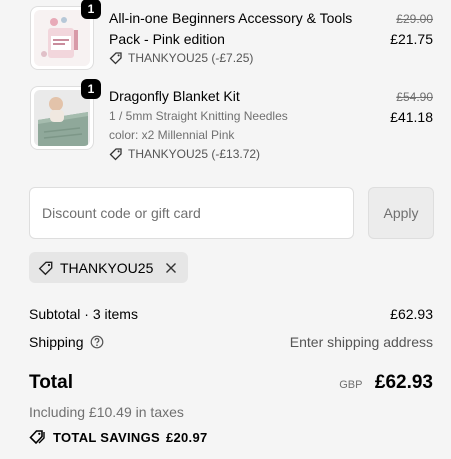  What do you see at coordinates (411, 39) in the screenshot?
I see `final-price: £21.75` at bounding box center [411, 39].